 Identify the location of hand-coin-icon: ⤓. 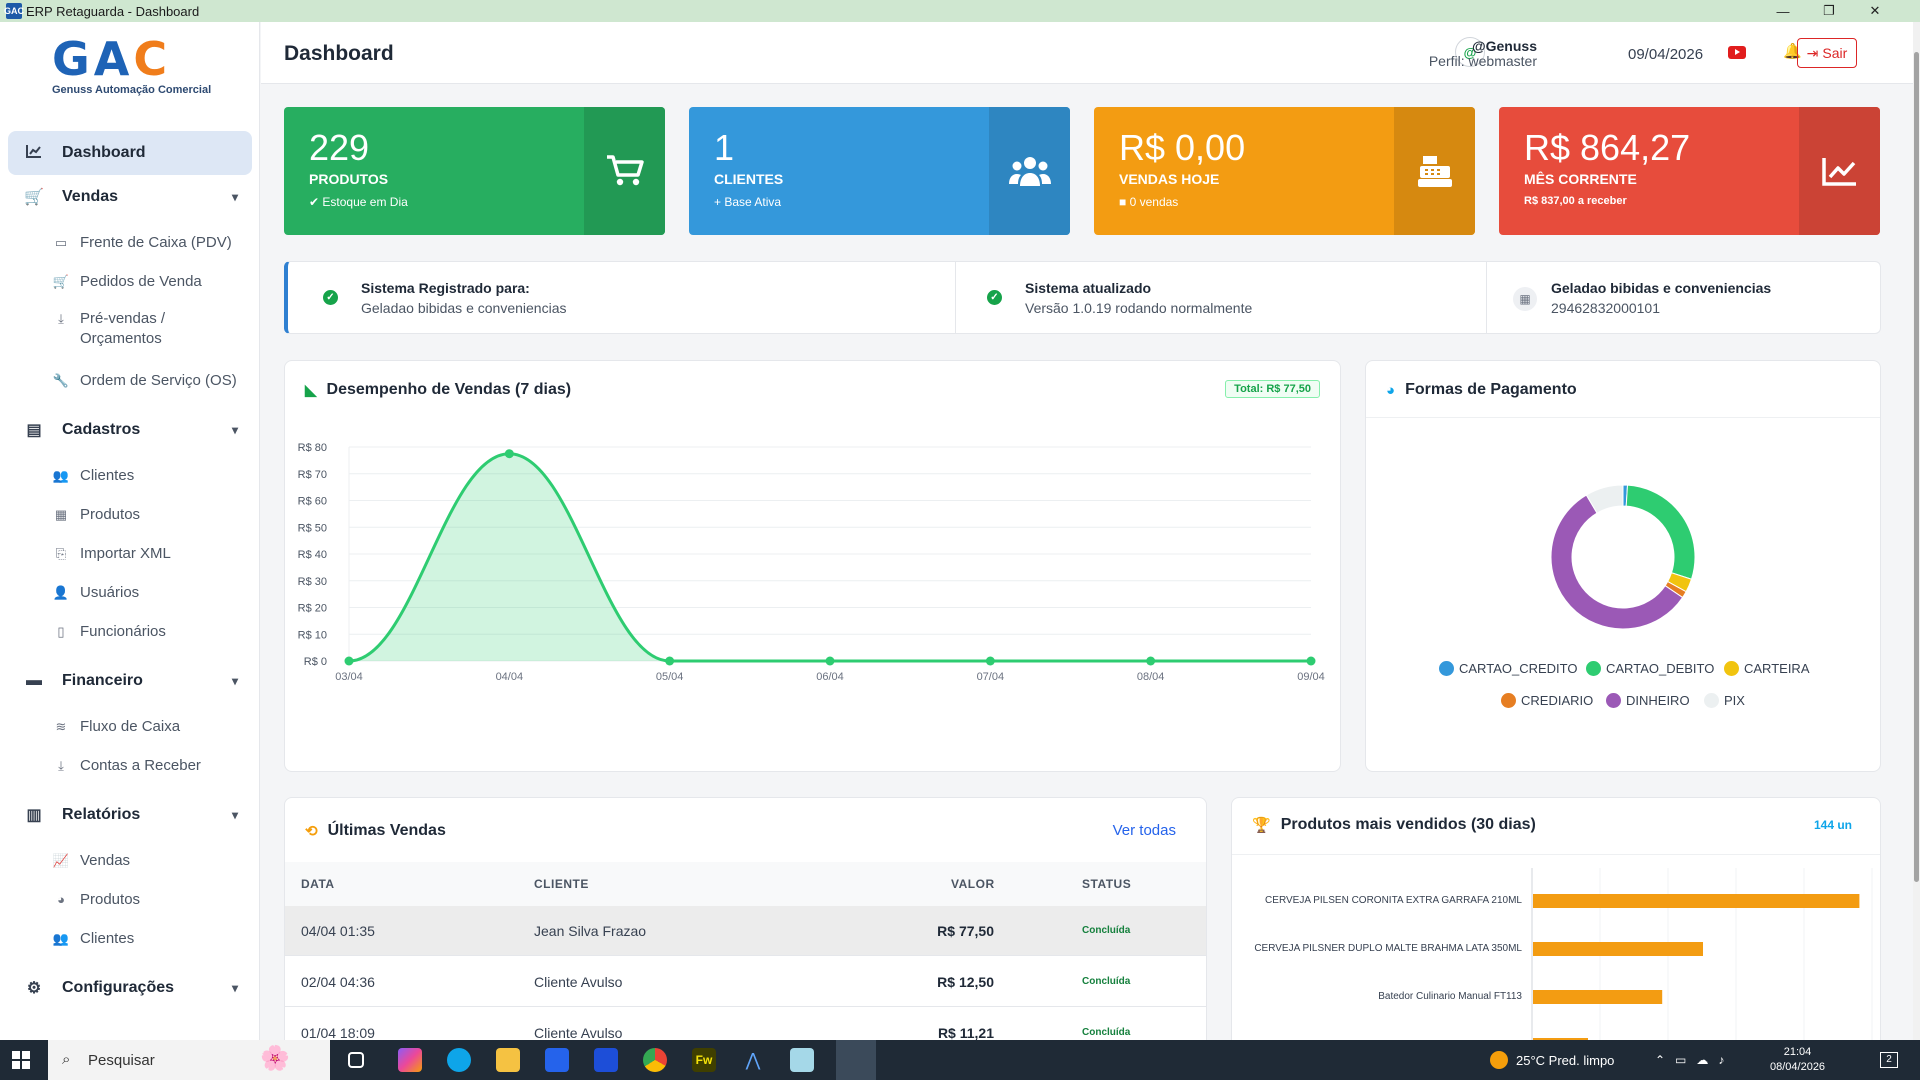
(61, 765).